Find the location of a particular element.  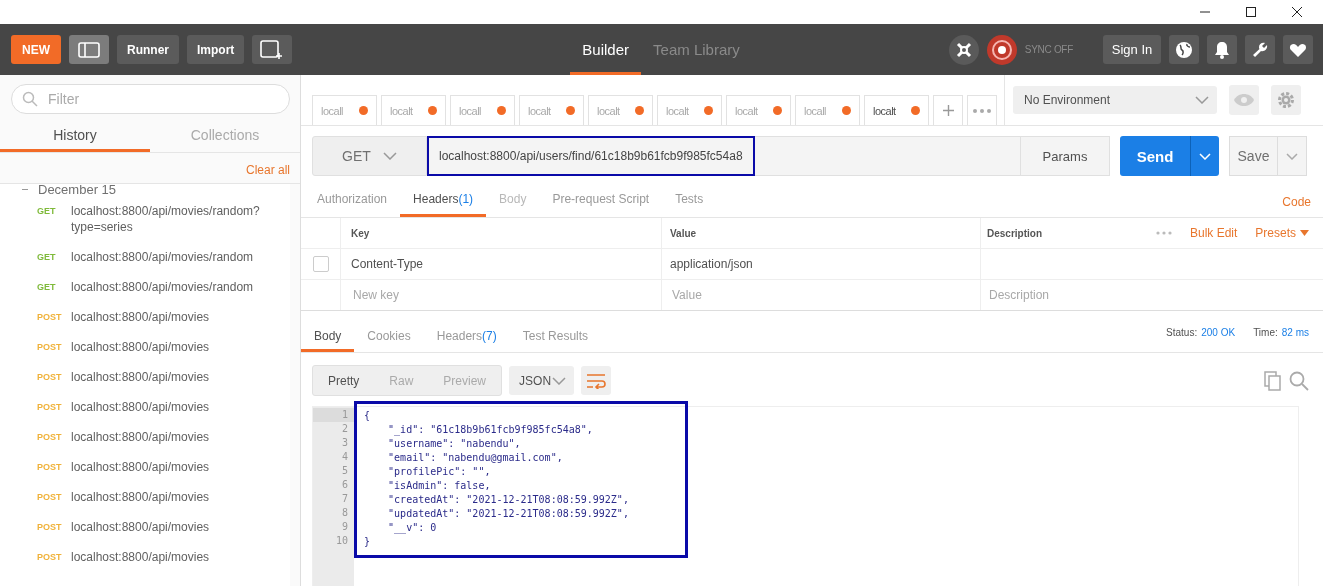

add-window-icon is located at coordinates (272, 49).